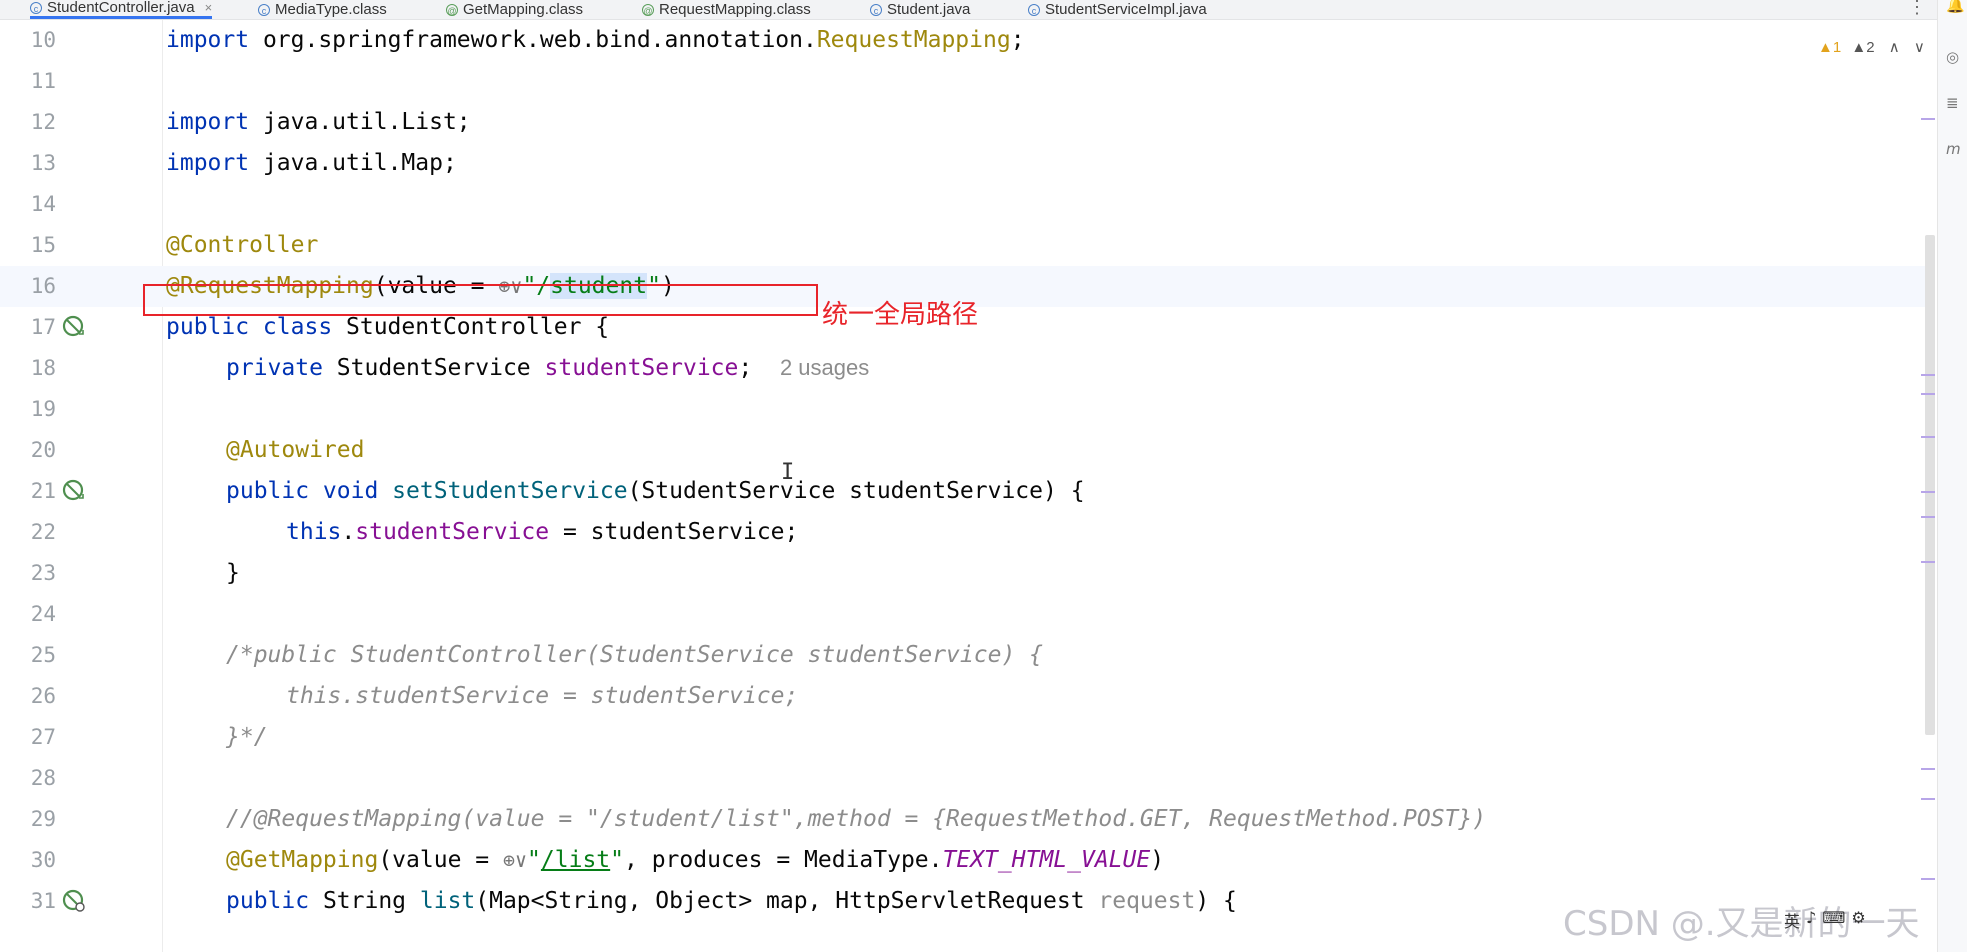 The image size is (1967, 952). Describe the element at coordinates (74, 491) in the screenshot. I see `autowired-gutter-icon` at that location.